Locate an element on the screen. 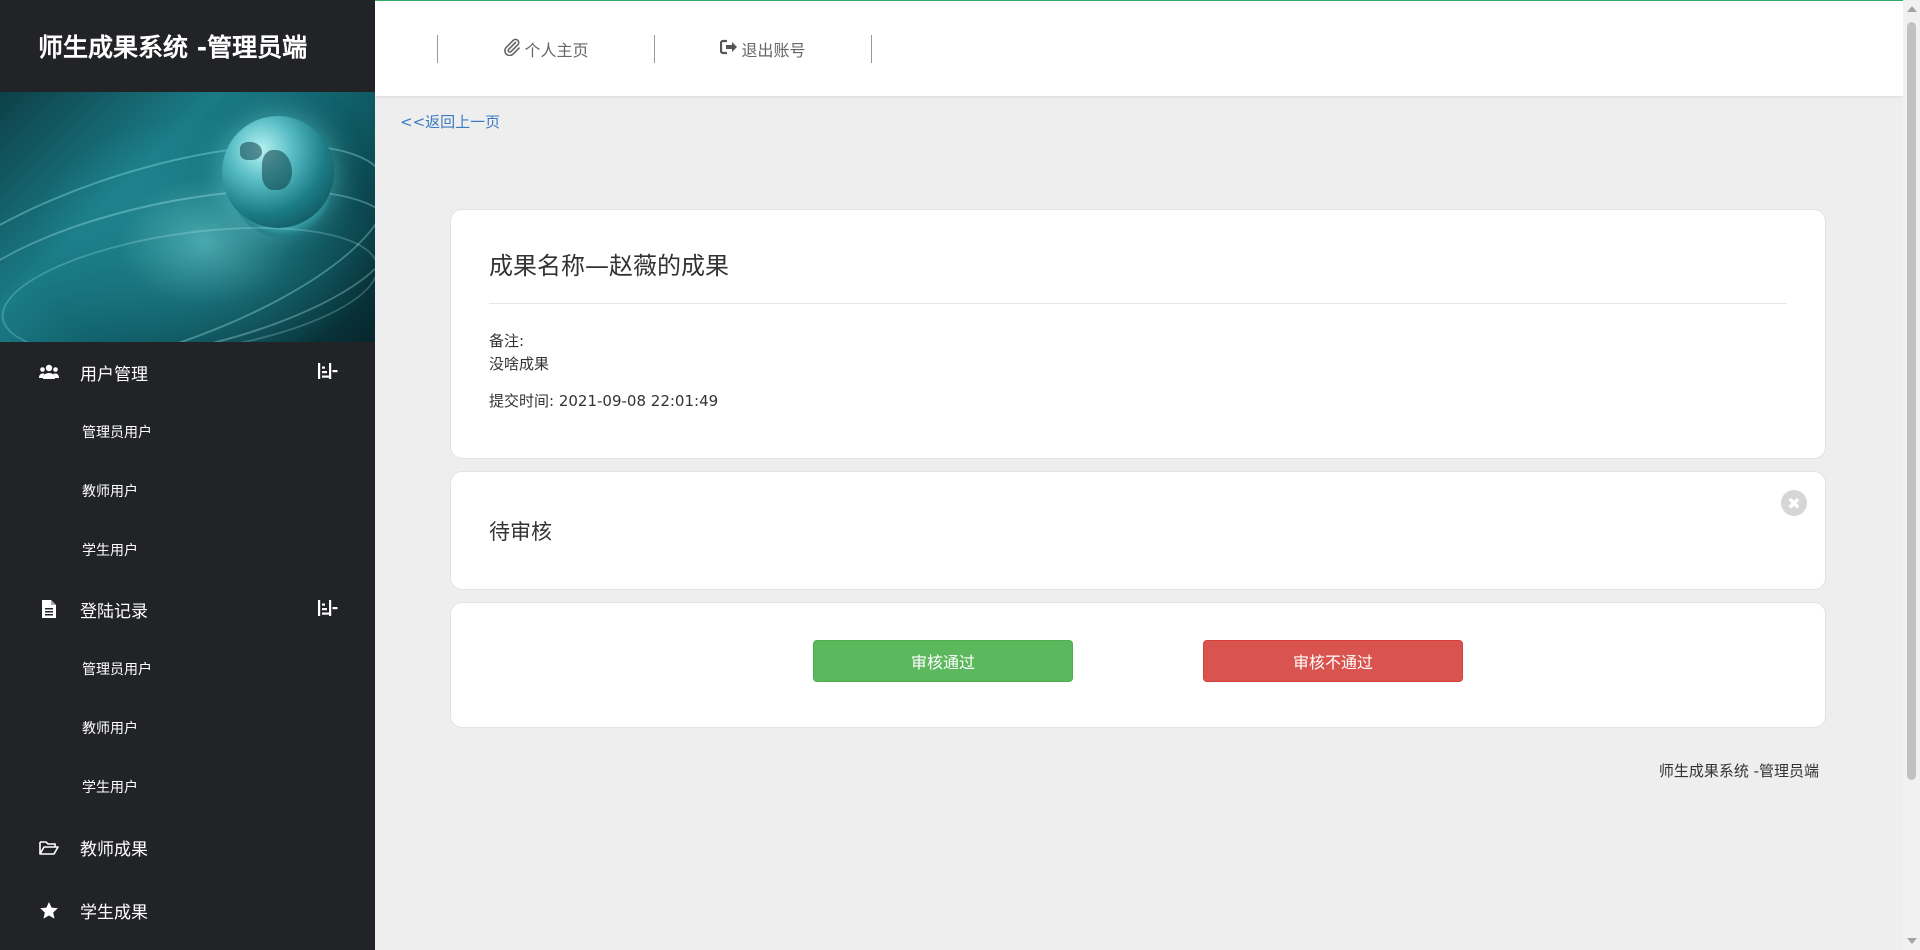 This screenshot has width=1920, height=950. scrollbar-thumb is located at coordinates (1911, 401).